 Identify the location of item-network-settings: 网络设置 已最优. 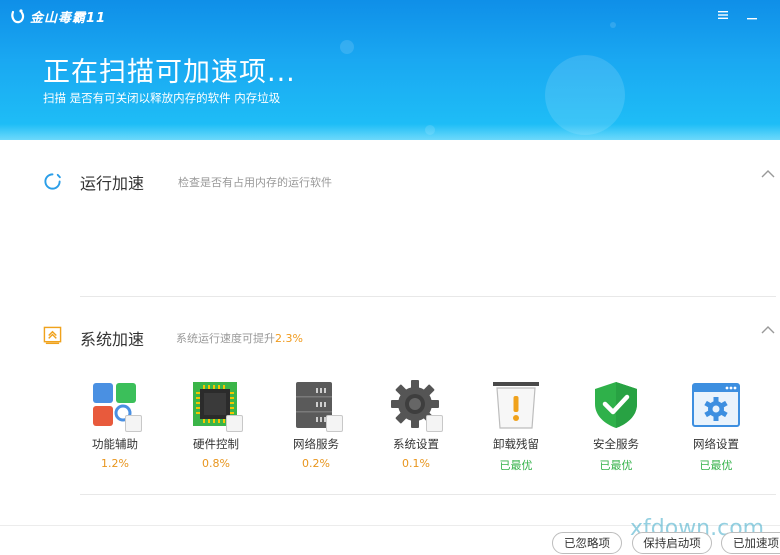
(716, 426).